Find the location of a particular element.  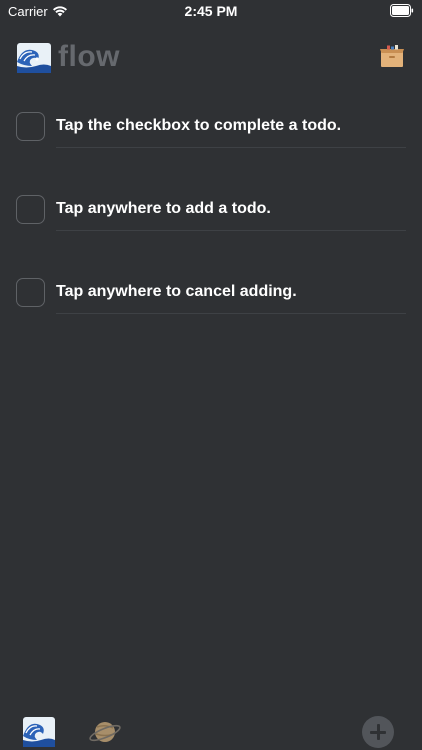

todo-item: Tap the checkbox to complete a todo. is located at coordinates (211, 145).